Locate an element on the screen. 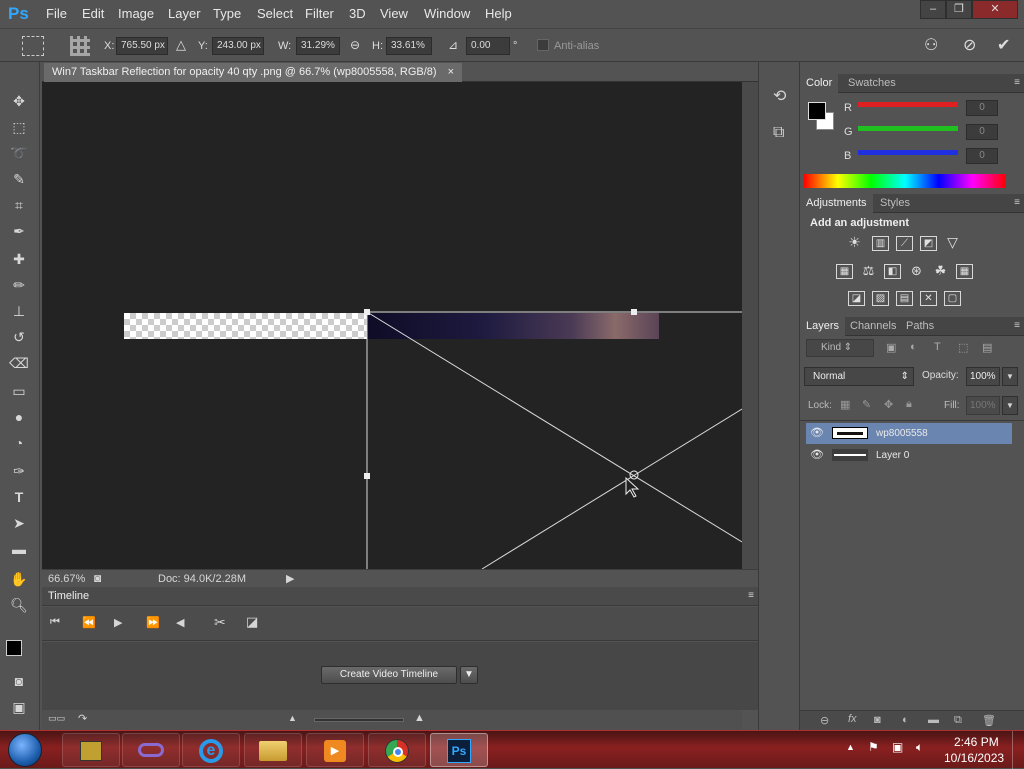 The image size is (1024, 769). zoom-tool-icon: 🔍︎ is located at coordinates (19, 605).